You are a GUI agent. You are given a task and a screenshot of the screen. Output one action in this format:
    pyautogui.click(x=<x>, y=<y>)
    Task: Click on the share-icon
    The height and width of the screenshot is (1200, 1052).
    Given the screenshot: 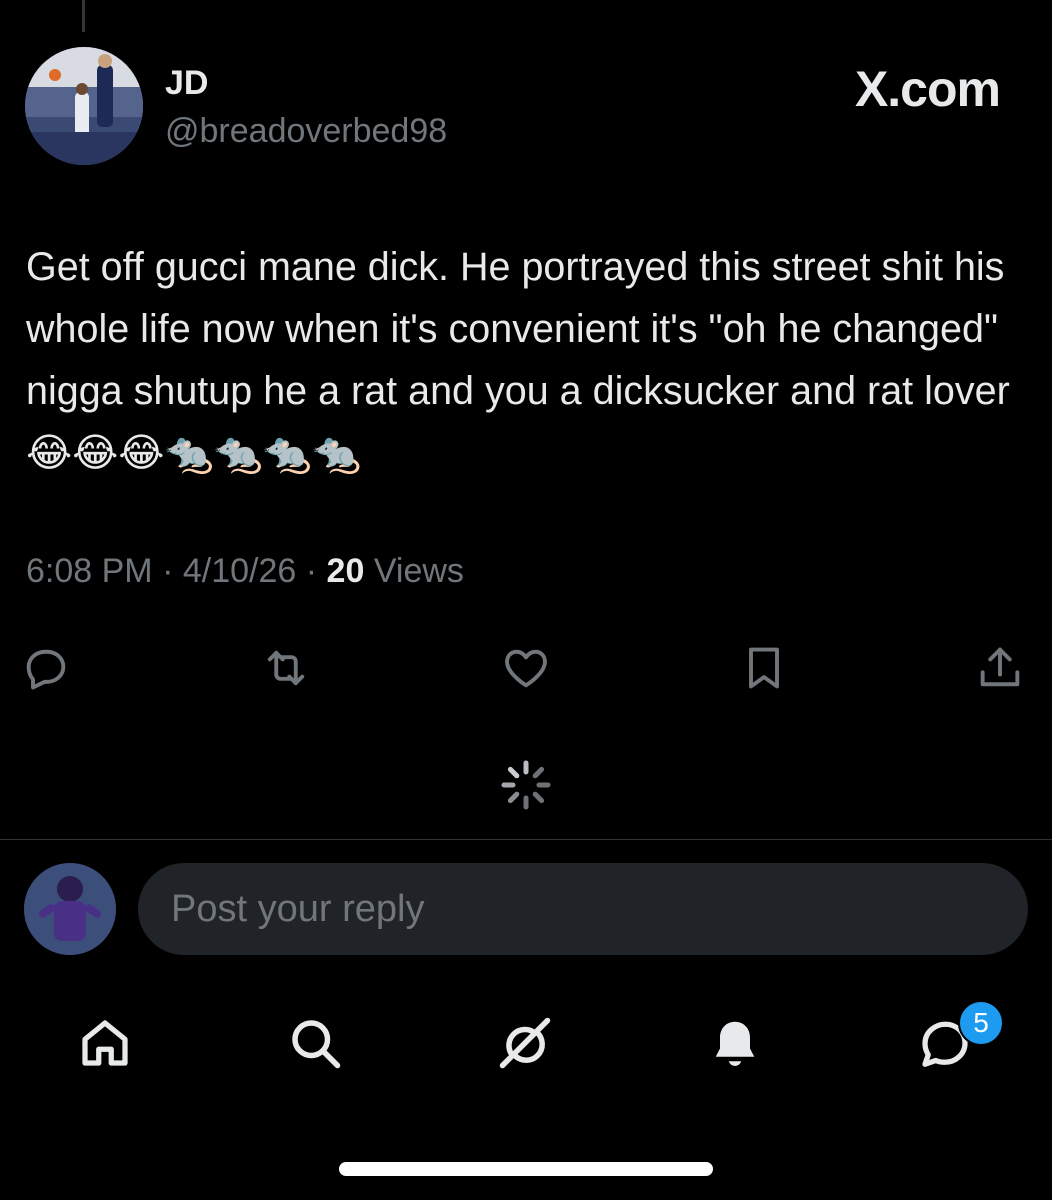 What is the action you would take?
    pyautogui.click(x=1000, y=667)
    